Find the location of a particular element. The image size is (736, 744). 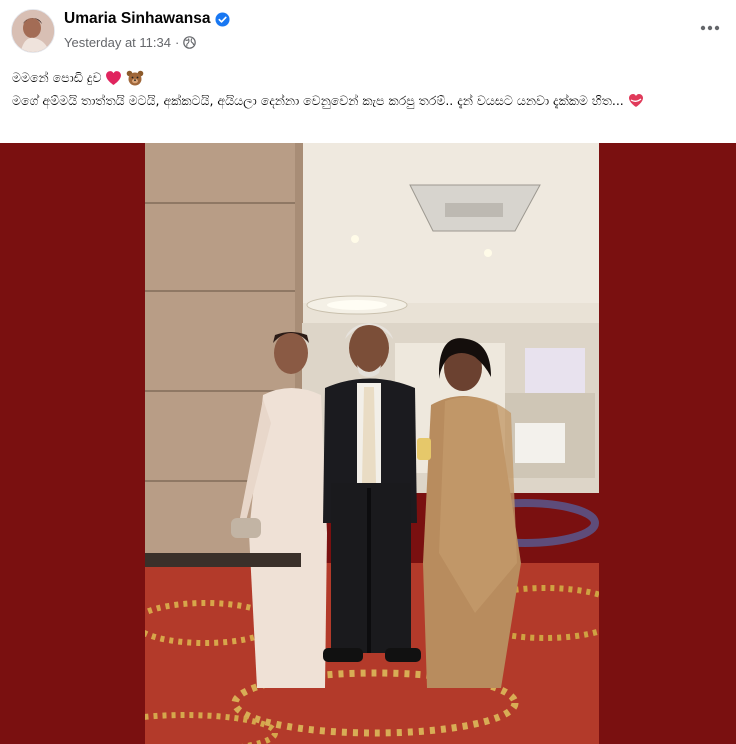

heart-with-ribbon-emoji is located at coordinates (635, 100).